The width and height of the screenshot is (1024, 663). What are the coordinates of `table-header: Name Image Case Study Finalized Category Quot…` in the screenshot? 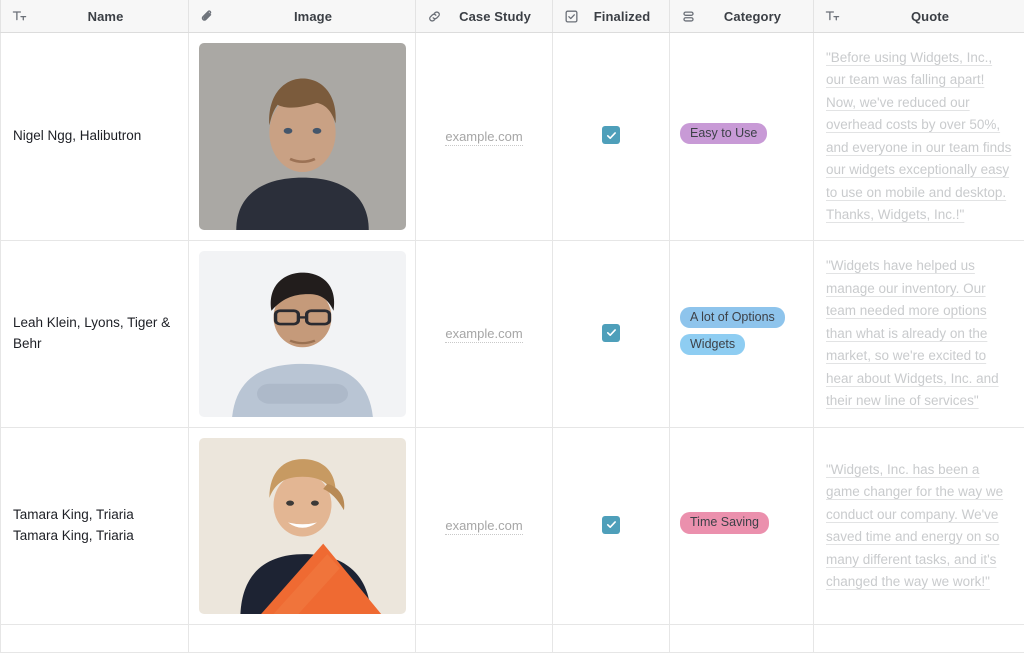 It's located at (512, 16).